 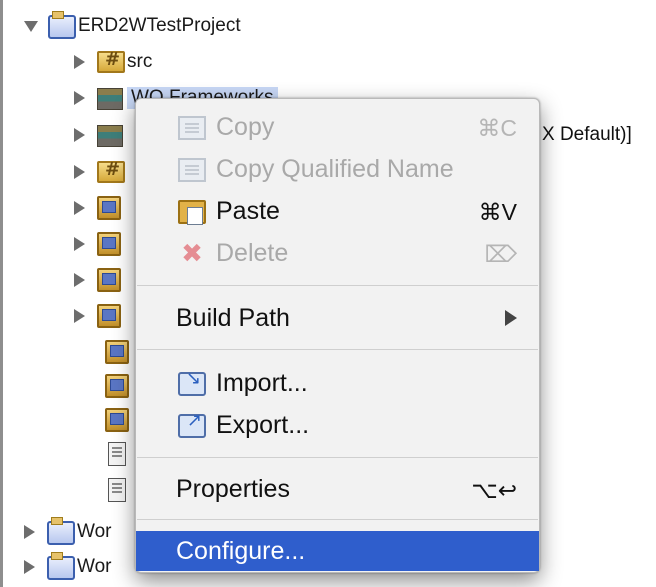 What do you see at coordinates (337, 489) in the screenshot?
I see `menu-item-properties: Properties ⌥↩` at bounding box center [337, 489].